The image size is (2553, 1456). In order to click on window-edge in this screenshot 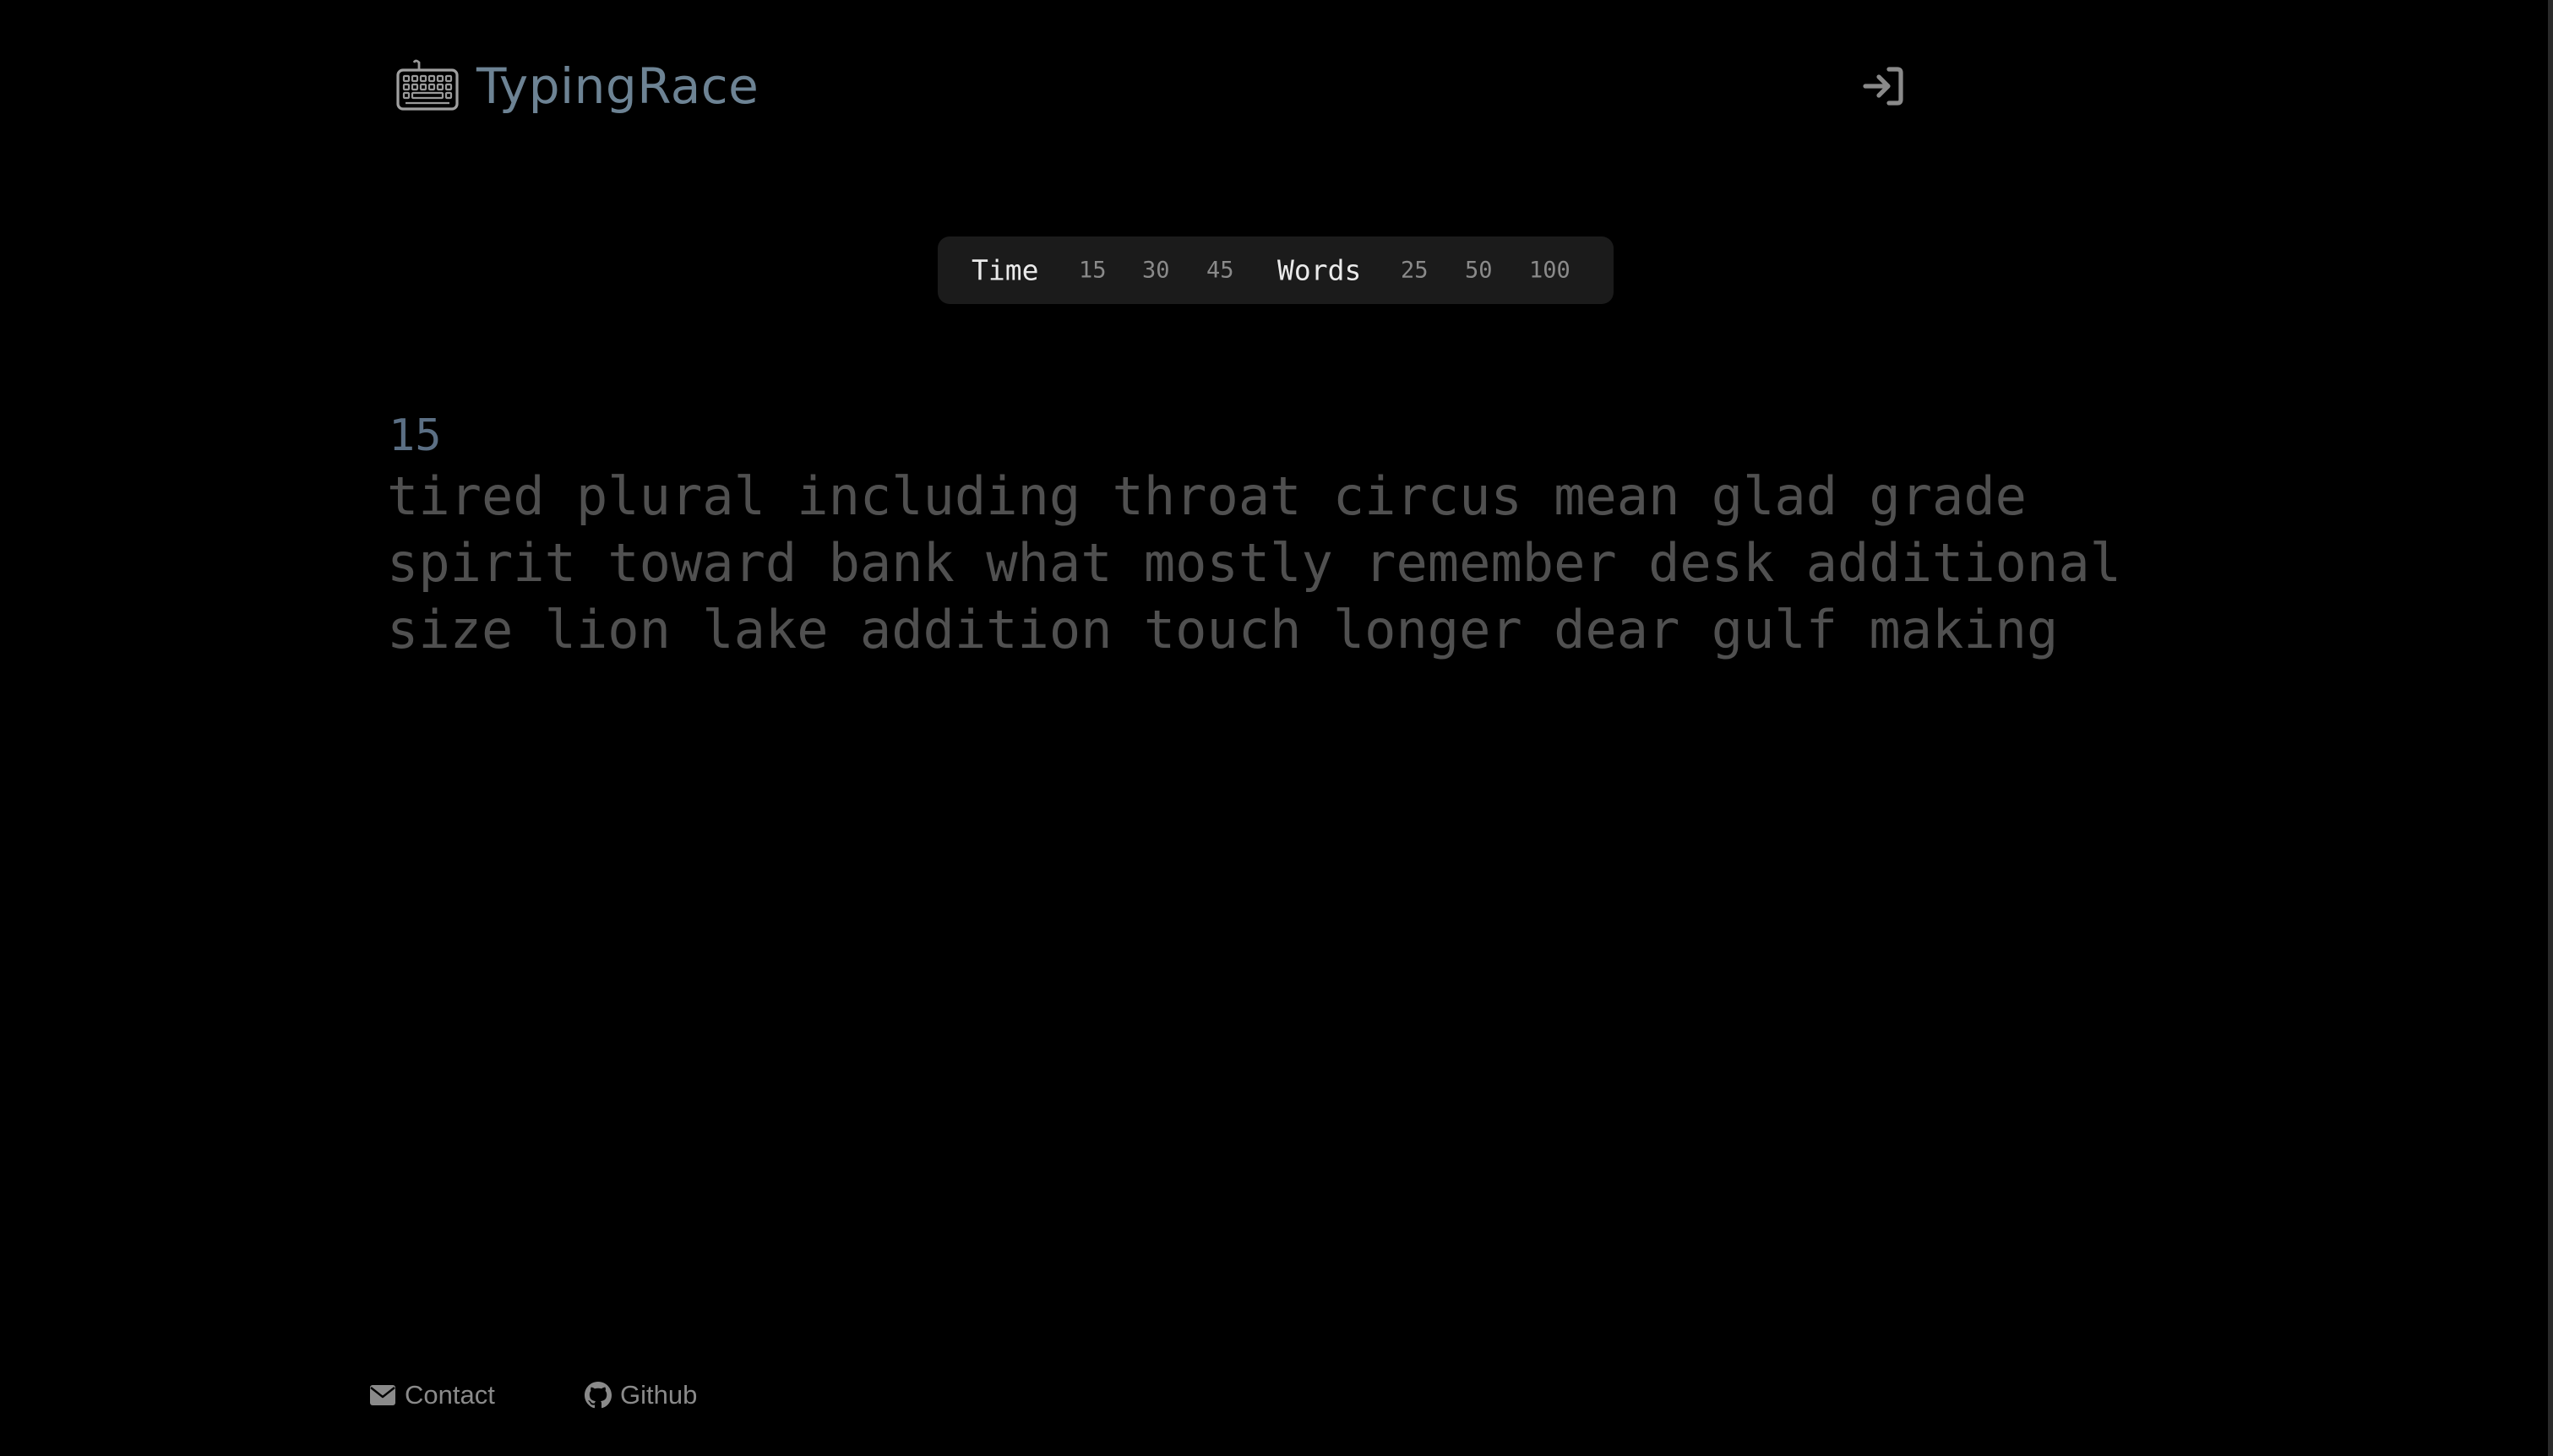, I will do `click(2550, 728)`.